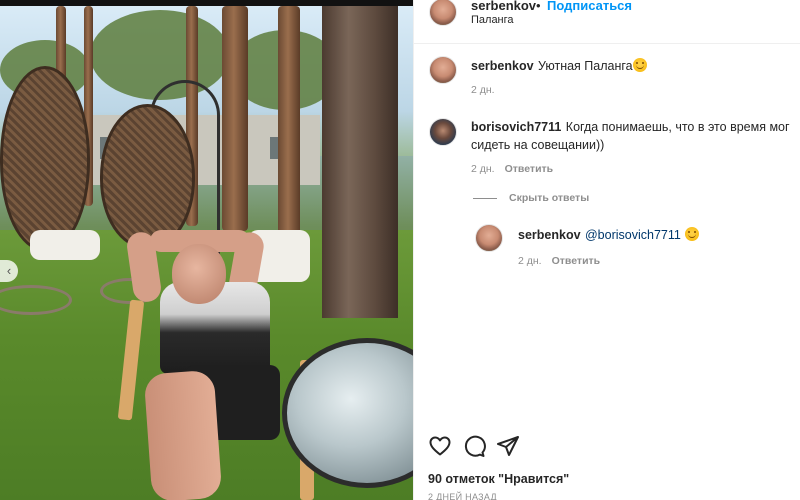  Describe the element at coordinates (489, 238) in the screenshot. I see `reply-avatar` at that location.